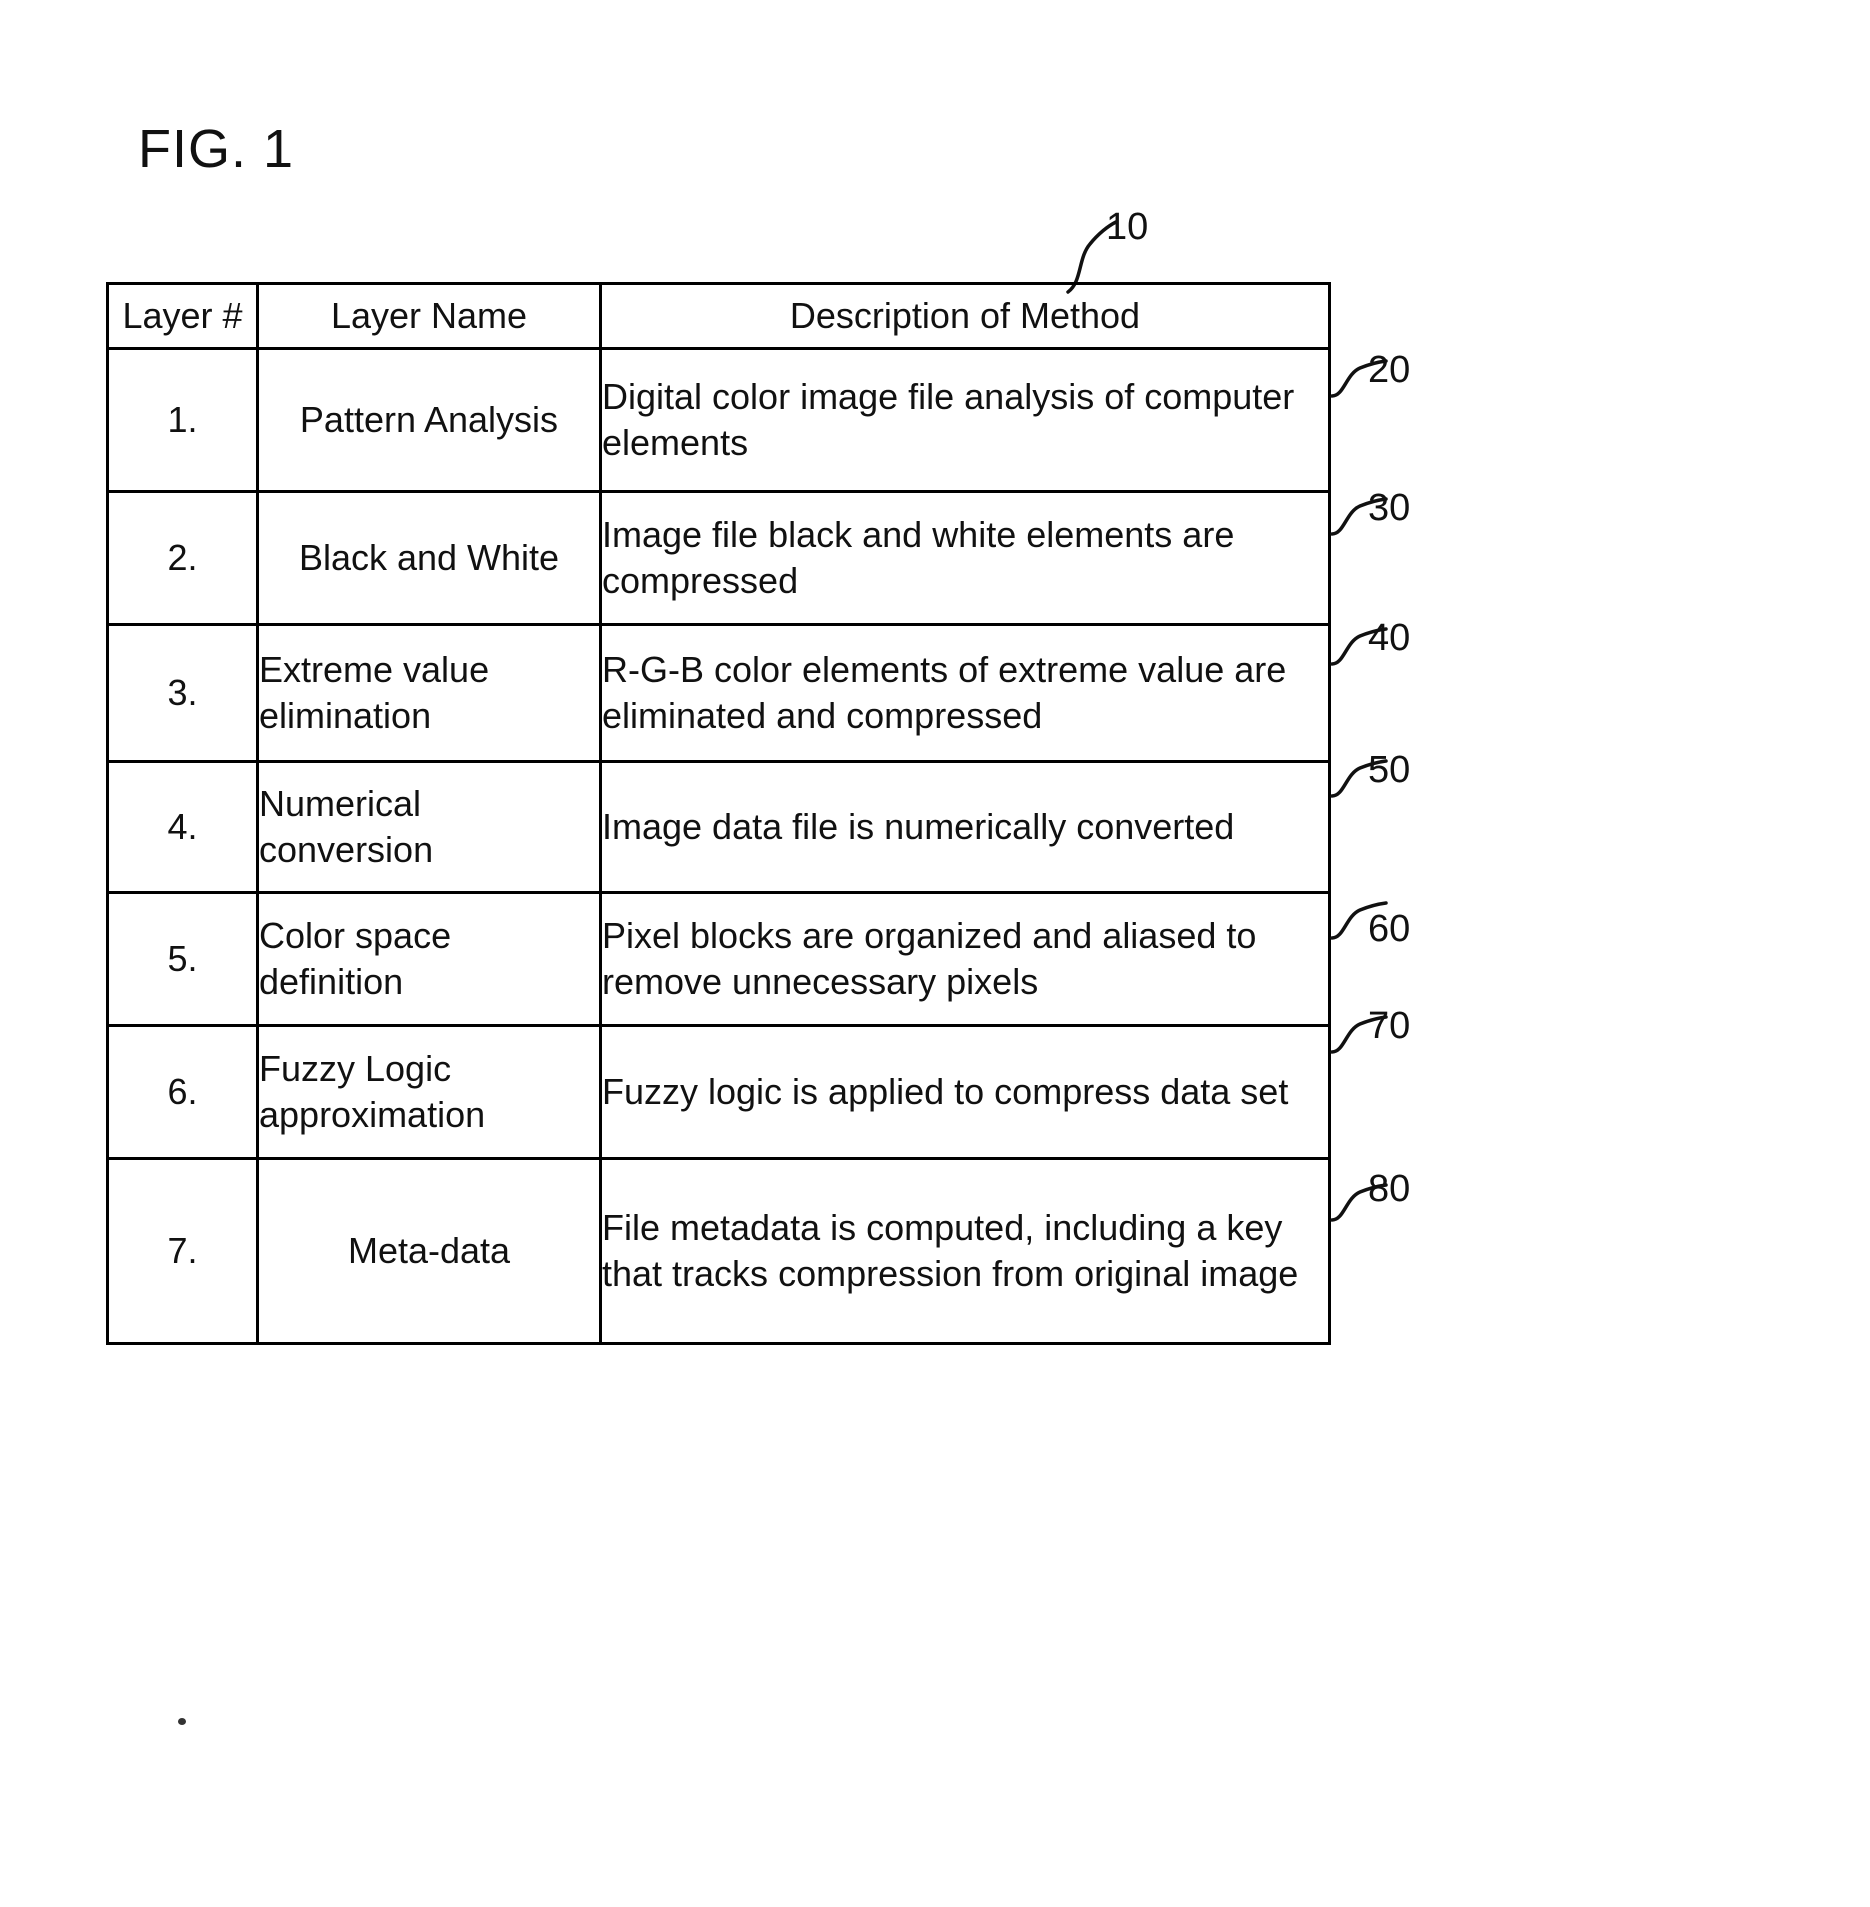  What do you see at coordinates (429, 1251) in the screenshot?
I see `cell-layer-name: Meta-data` at bounding box center [429, 1251].